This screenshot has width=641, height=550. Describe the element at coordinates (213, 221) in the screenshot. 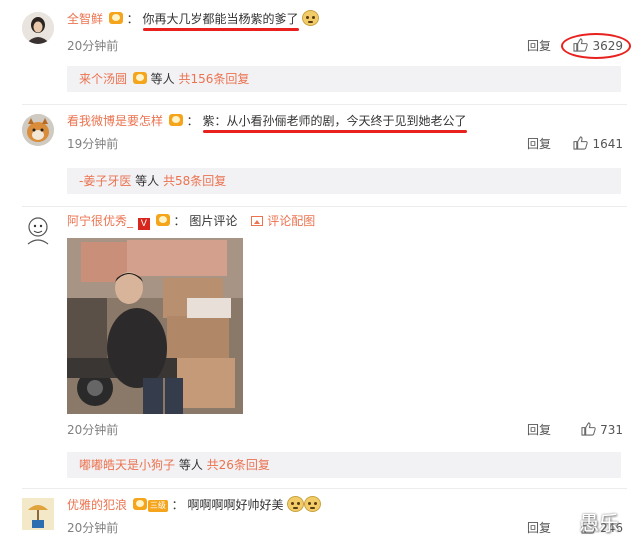

I see `comment-text: 图片评论` at that location.